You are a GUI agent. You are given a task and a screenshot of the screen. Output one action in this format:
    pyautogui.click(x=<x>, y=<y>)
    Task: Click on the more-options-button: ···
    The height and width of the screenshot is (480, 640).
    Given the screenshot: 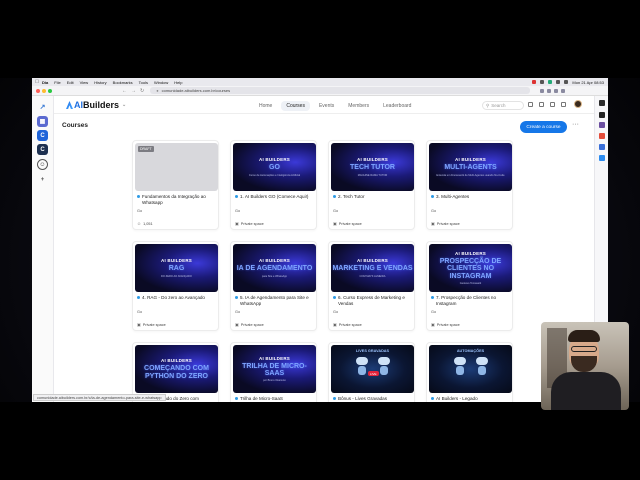 What is the action you would take?
    pyautogui.click(x=575, y=124)
    